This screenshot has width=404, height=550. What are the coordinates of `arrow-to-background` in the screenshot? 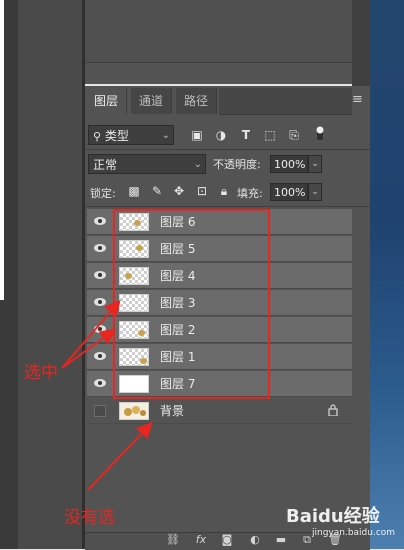 It's located at (120, 456).